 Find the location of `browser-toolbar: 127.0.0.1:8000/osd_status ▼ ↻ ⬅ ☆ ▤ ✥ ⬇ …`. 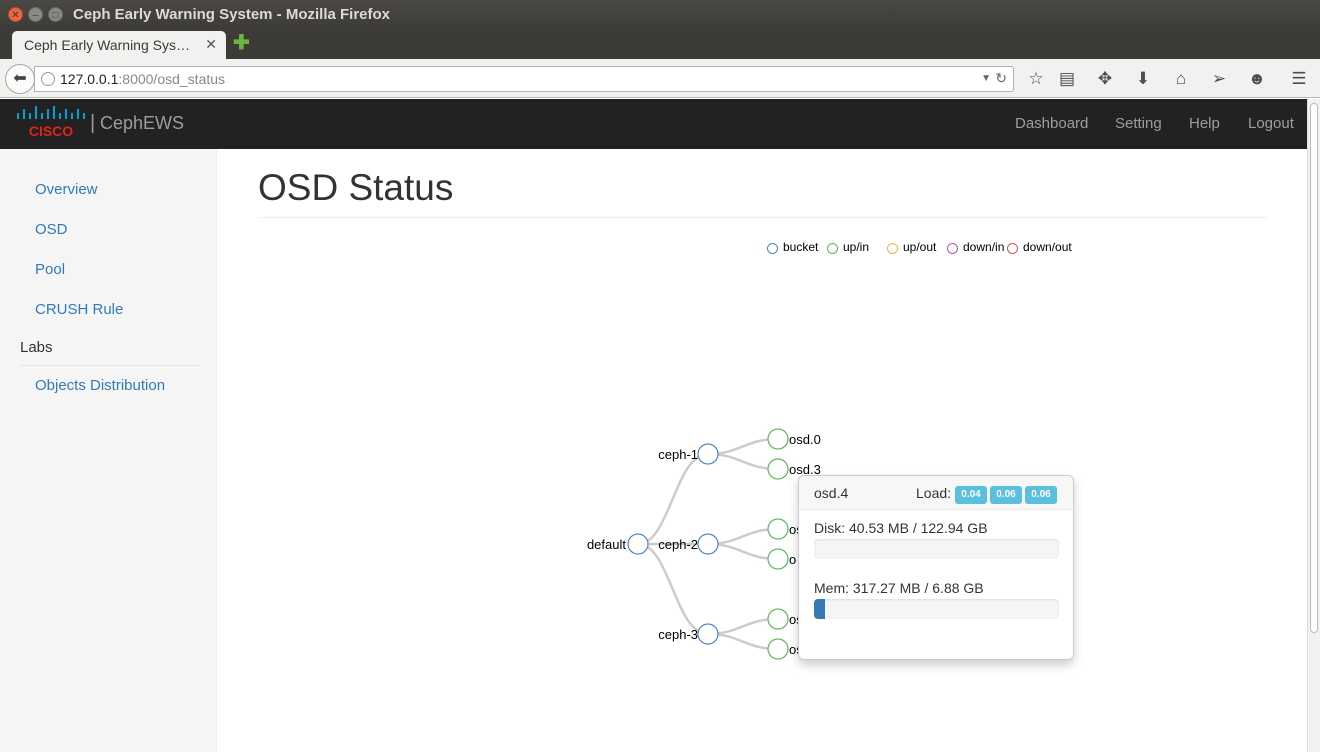

browser-toolbar: 127.0.0.1:8000/osd_status ▼ ↻ ⬅ ☆ ▤ ✥ ⬇ … is located at coordinates (660, 78).